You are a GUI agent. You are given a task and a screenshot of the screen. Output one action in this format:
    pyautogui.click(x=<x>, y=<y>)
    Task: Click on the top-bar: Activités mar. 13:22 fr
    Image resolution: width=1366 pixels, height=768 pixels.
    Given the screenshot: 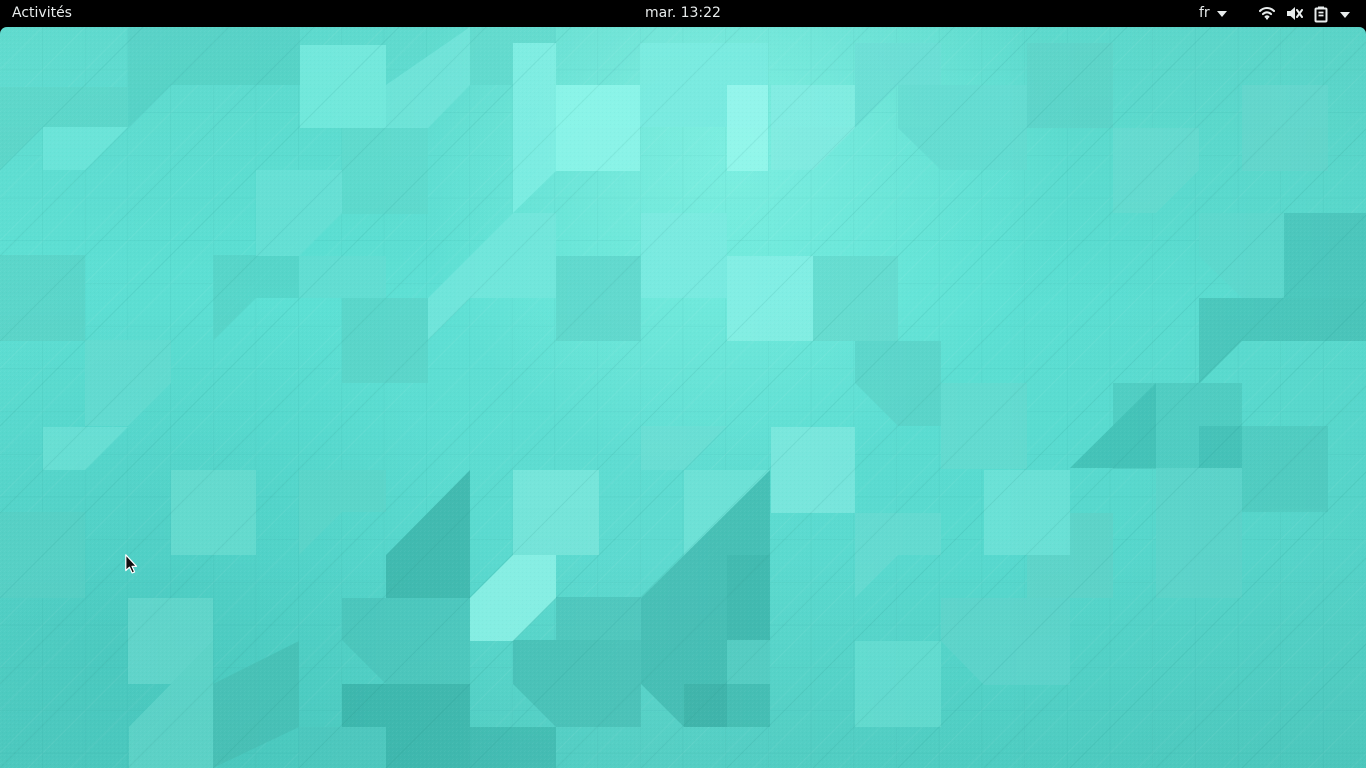 What is the action you would take?
    pyautogui.click(x=683, y=13)
    